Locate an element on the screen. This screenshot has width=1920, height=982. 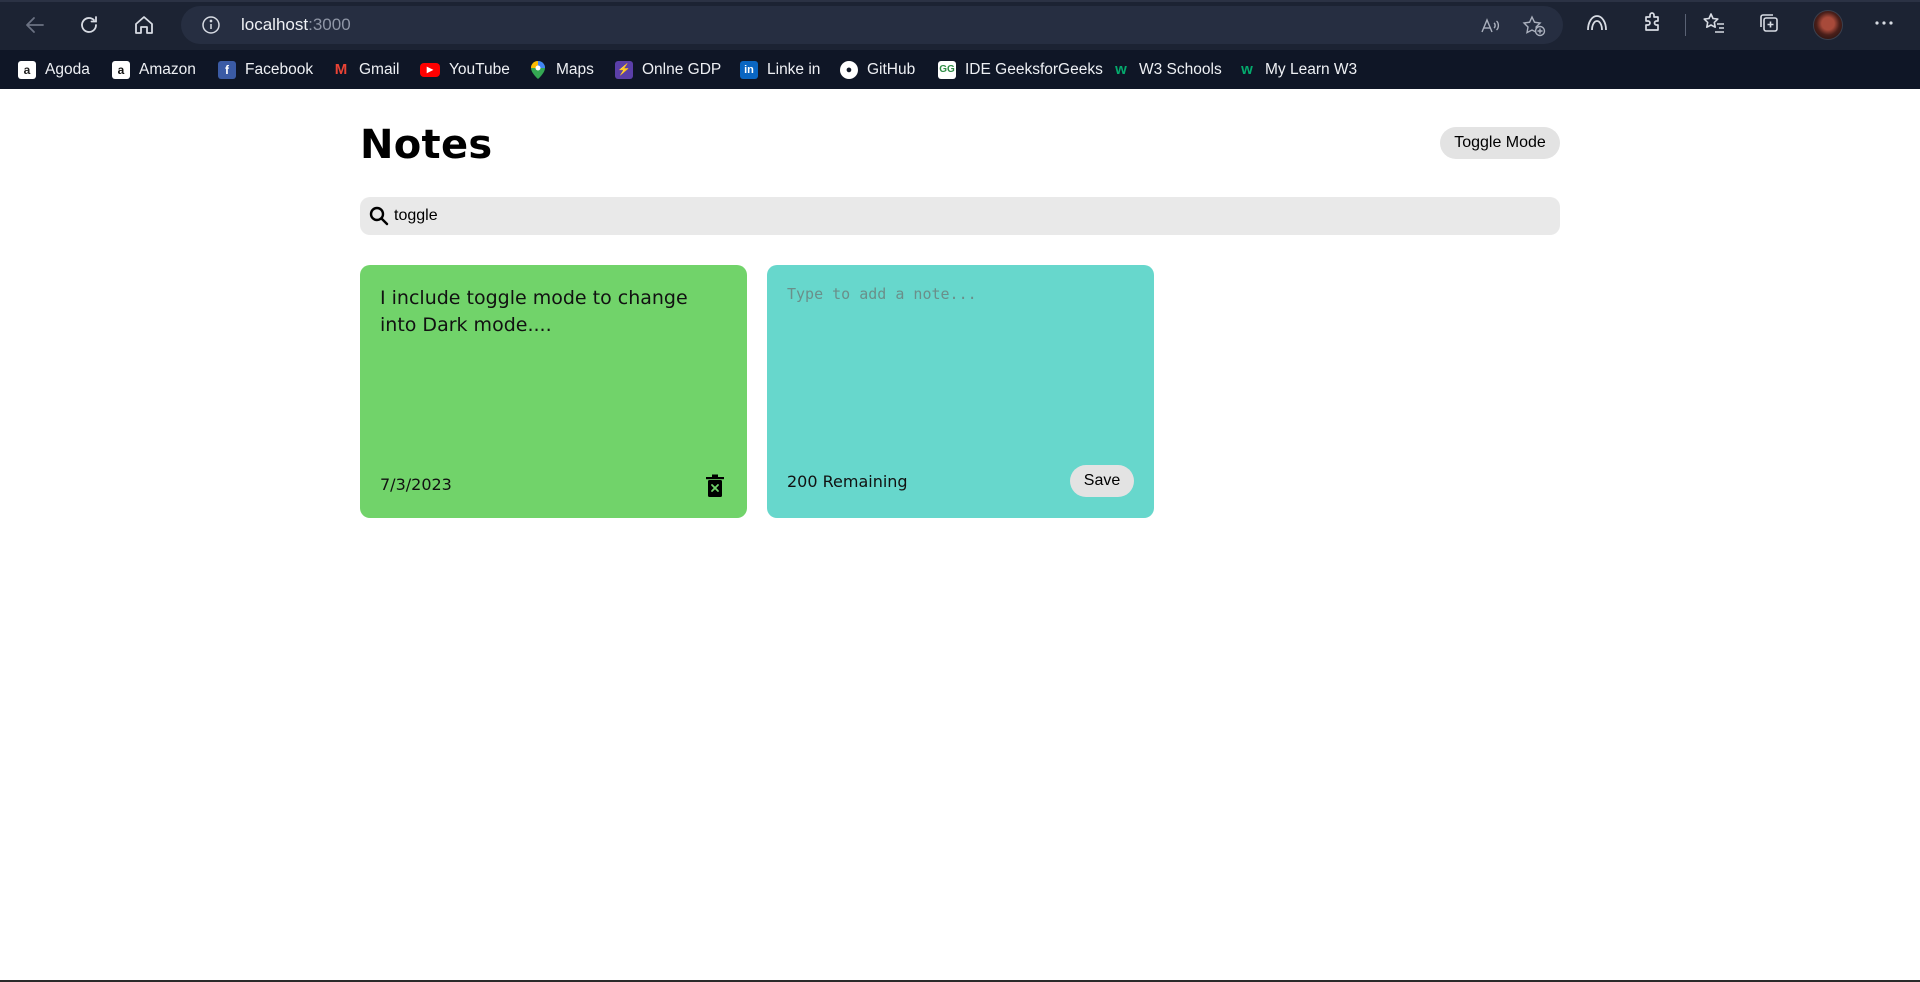
search-bar is located at coordinates (960, 216).